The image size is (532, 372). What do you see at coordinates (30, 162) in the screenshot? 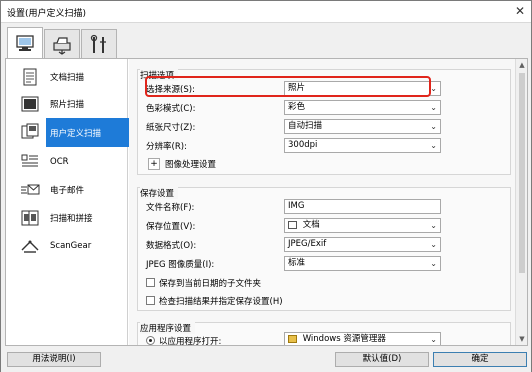
I see `ocr-icon` at bounding box center [30, 162].